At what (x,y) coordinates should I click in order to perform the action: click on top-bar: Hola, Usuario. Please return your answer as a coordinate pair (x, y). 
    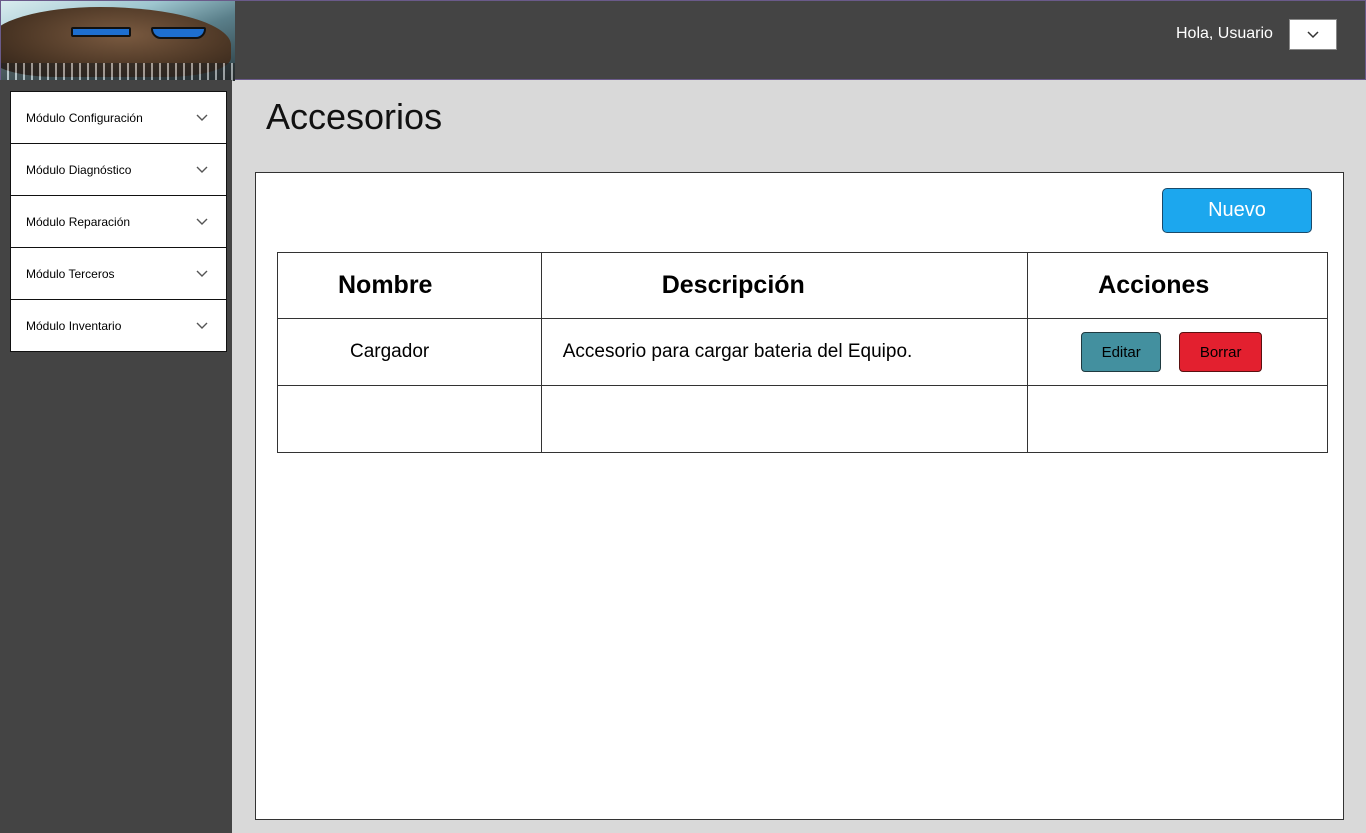
    Looking at the image, I should click on (683, 40).